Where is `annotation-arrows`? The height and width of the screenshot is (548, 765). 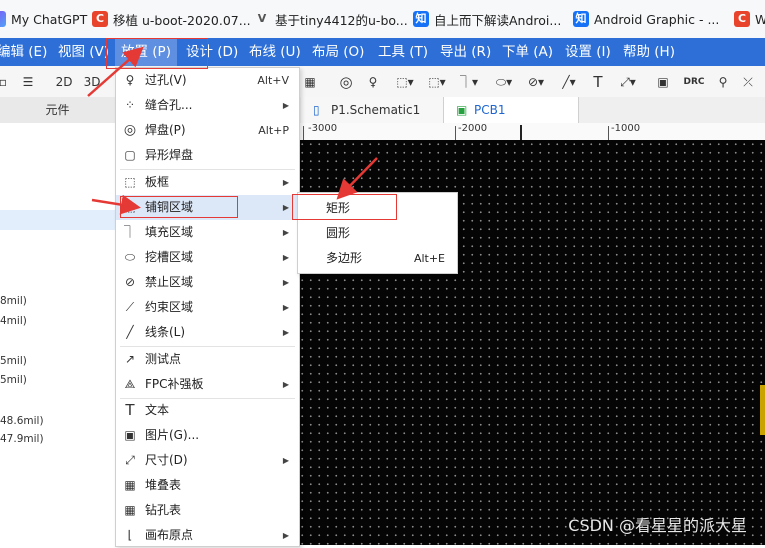
annotation-arrows is located at coordinates (232, 130).